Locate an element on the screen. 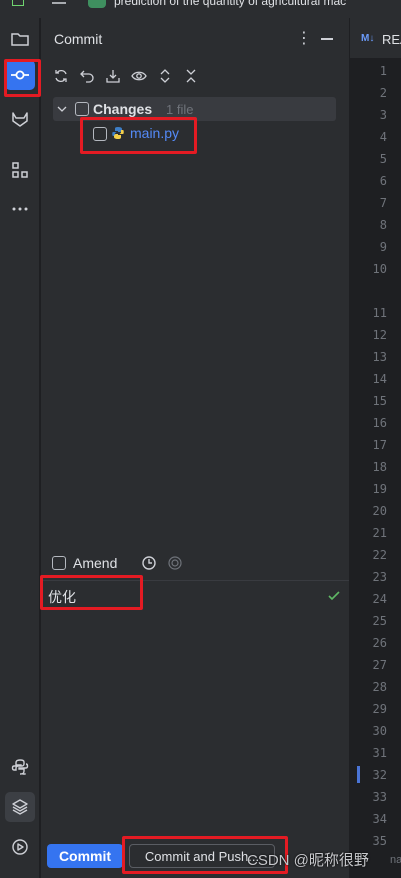 This screenshot has height=878, width=401. line-number: 29 is located at coordinates (379, 709).